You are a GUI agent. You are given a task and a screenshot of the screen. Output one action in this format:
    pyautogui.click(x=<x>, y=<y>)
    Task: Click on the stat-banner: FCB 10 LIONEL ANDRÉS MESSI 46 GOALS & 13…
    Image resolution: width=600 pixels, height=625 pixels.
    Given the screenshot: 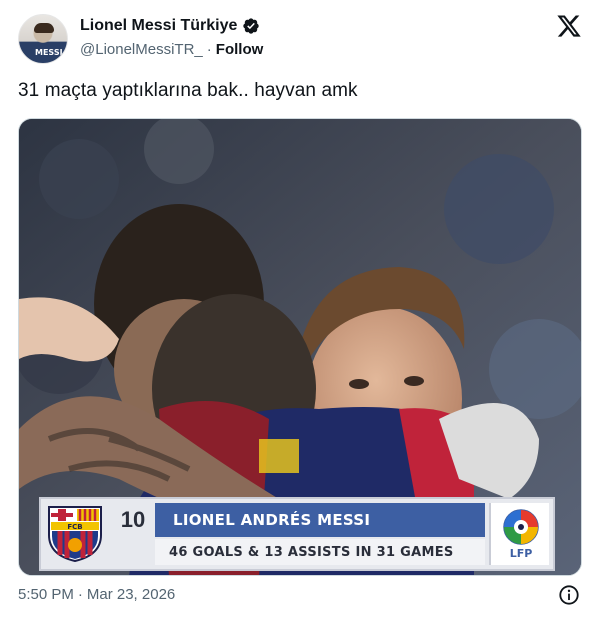 What is the action you would take?
    pyautogui.click(x=297, y=534)
    